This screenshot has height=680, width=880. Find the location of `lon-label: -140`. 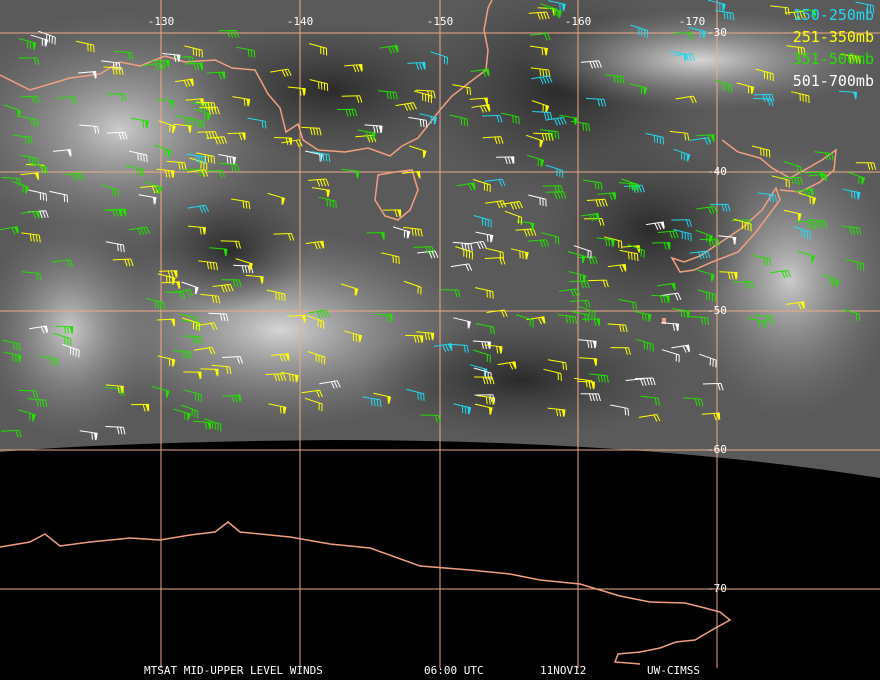

lon-label: -140 is located at coordinates (300, 21).